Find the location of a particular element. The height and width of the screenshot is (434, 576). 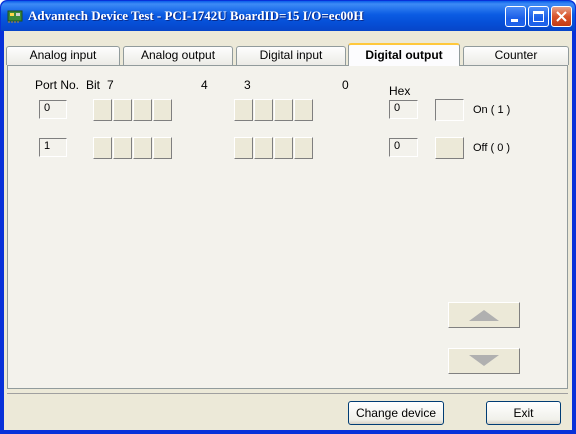

port-1-bit6-button is located at coordinates (122, 148).